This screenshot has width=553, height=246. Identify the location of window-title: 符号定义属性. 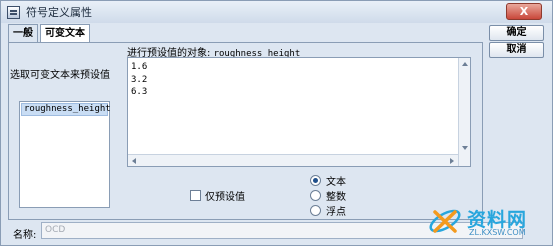
(59, 12).